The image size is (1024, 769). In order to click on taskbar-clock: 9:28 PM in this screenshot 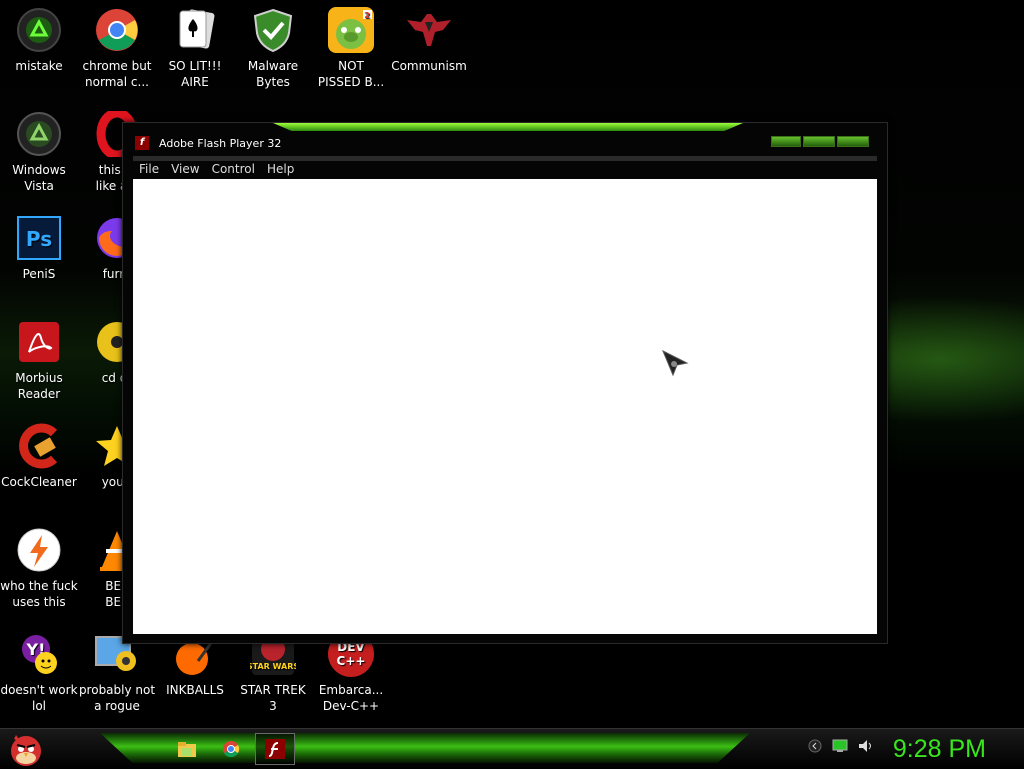, I will do `click(939, 749)`.